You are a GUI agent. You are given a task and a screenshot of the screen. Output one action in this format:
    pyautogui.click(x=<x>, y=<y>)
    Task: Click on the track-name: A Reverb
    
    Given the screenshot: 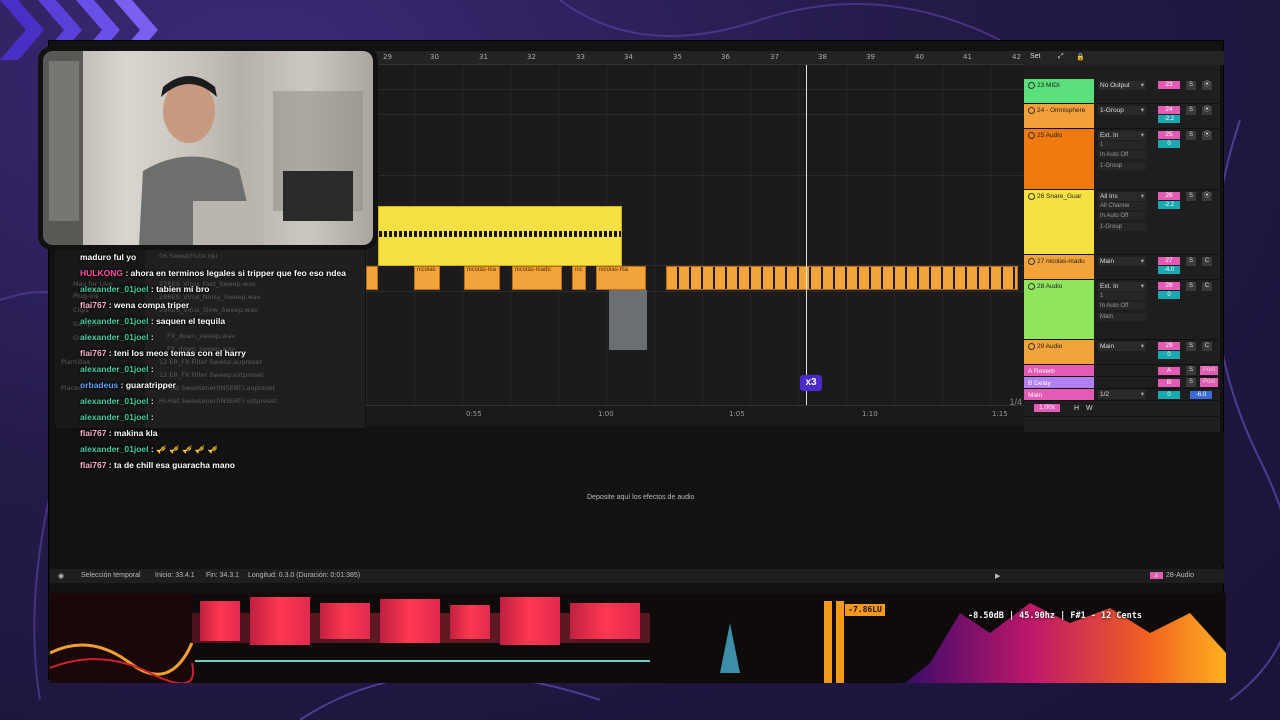 What is the action you would take?
    pyautogui.click(x=1059, y=370)
    